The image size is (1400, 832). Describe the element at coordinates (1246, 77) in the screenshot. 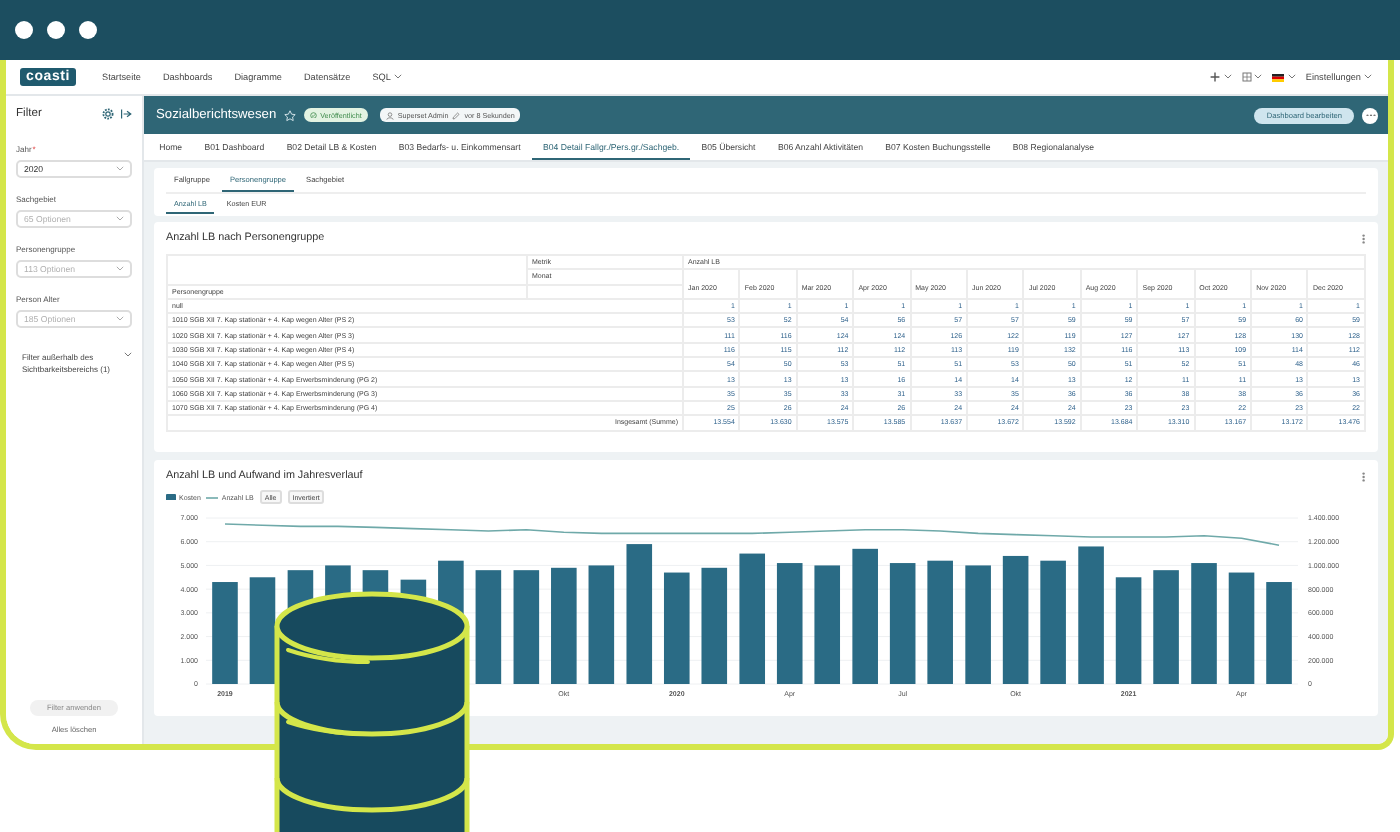

I see `grid-icon` at that location.